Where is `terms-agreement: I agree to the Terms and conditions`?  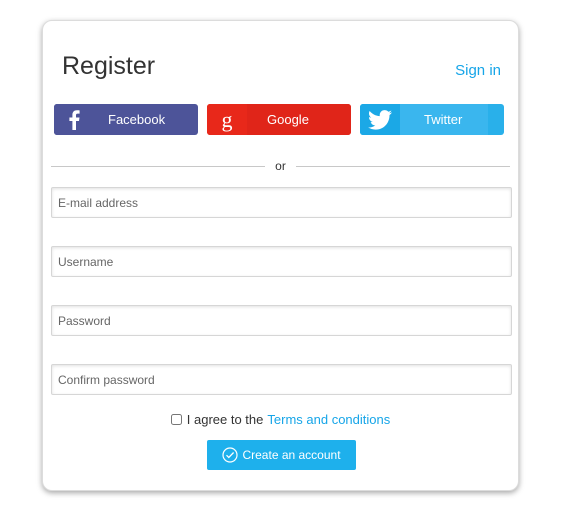 terms-agreement: I agree to the Terms and conditions is located at coordinates (280, 419).